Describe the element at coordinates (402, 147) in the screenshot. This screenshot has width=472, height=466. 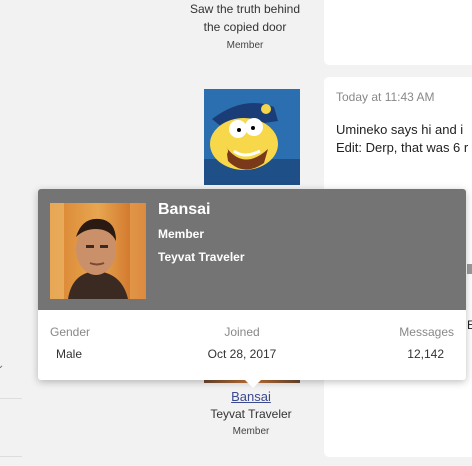
I see `post-body-line2: Edit: Derp, that was 6 r` at that location.